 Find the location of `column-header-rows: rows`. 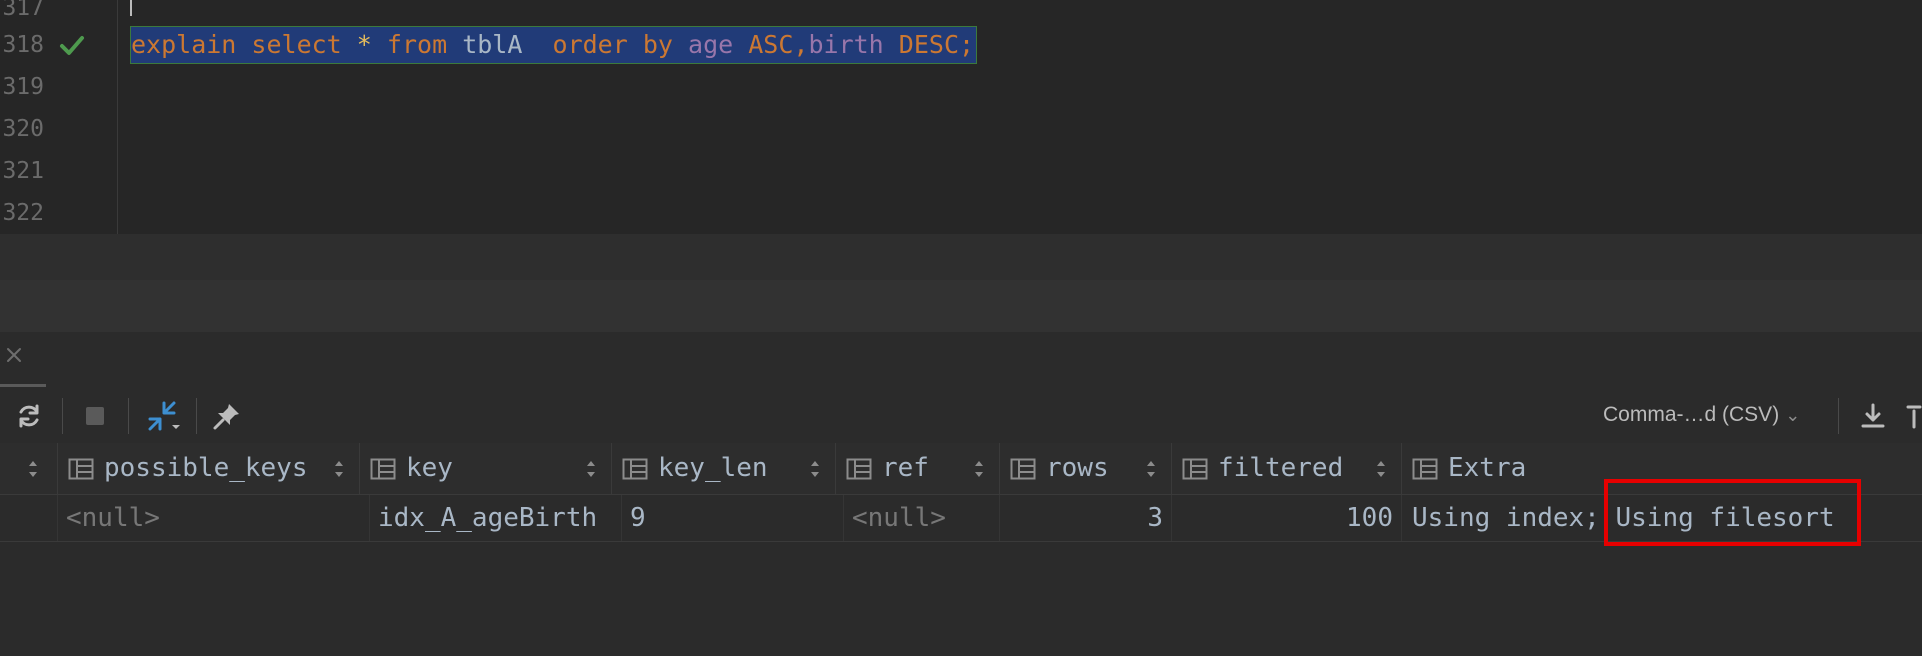

column-header-rows: rows is located at coordinates (1086, 468).